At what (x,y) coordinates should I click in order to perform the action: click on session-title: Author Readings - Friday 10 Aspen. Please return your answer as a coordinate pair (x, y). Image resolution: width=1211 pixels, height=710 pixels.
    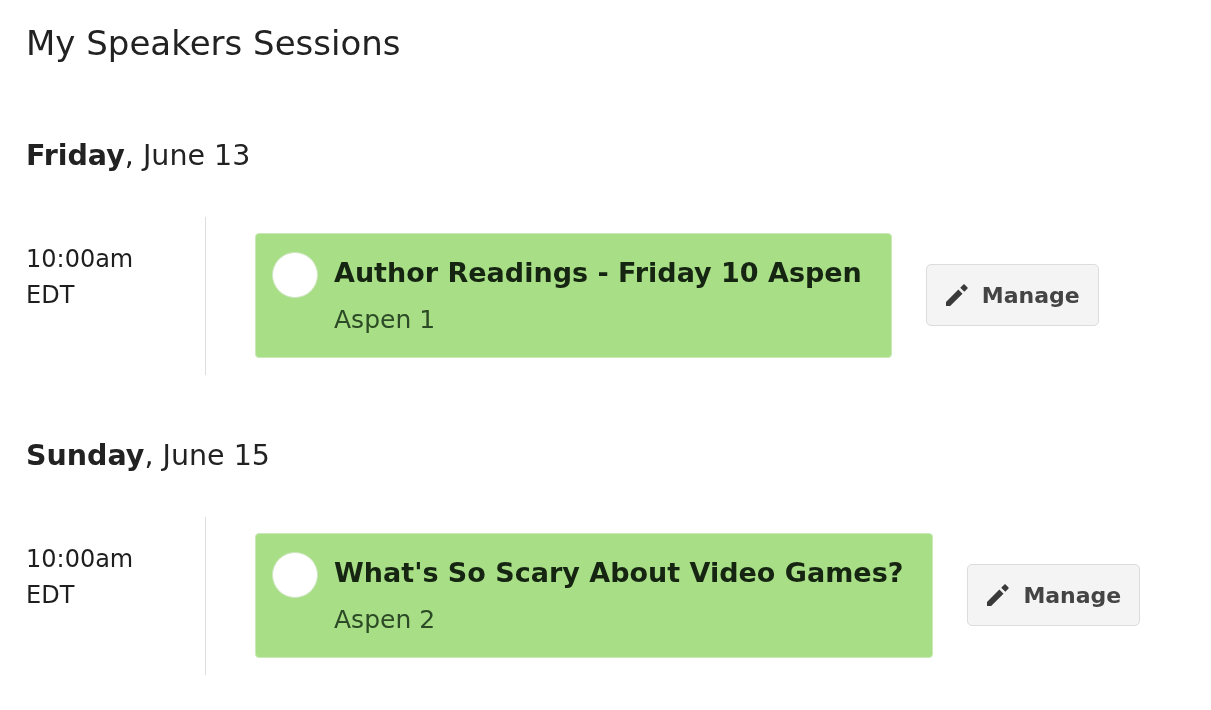
    Looking at the image, I should click on (598, 272).